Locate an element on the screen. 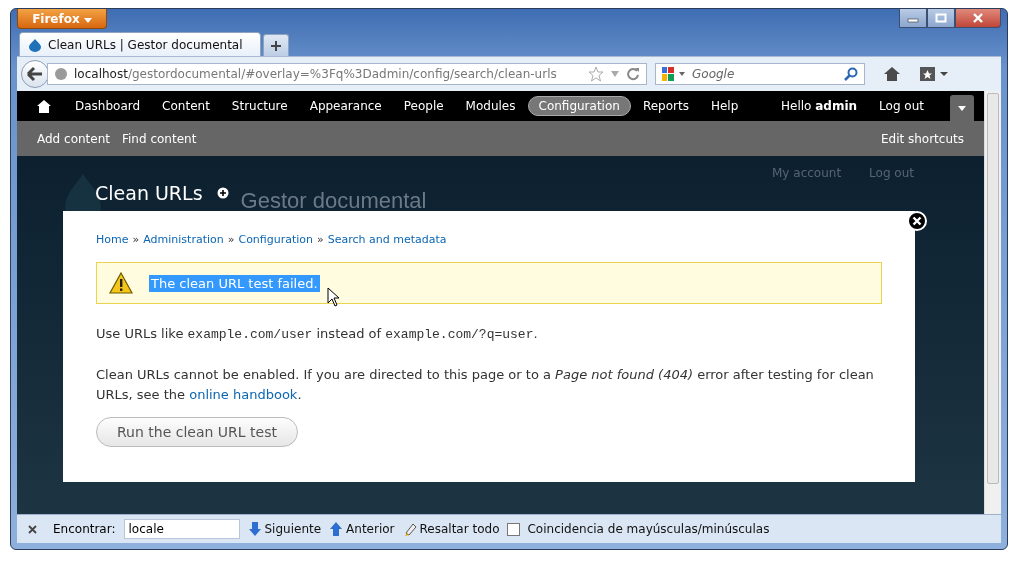 The height and width of the screenshot is (564, 1022). paragraph: Clean URLs cannot be enabled. If you are directed to this page or to a Page not found (404) error after testing for clean URLs, see the online handbook. is located at coordinates (485, 385).